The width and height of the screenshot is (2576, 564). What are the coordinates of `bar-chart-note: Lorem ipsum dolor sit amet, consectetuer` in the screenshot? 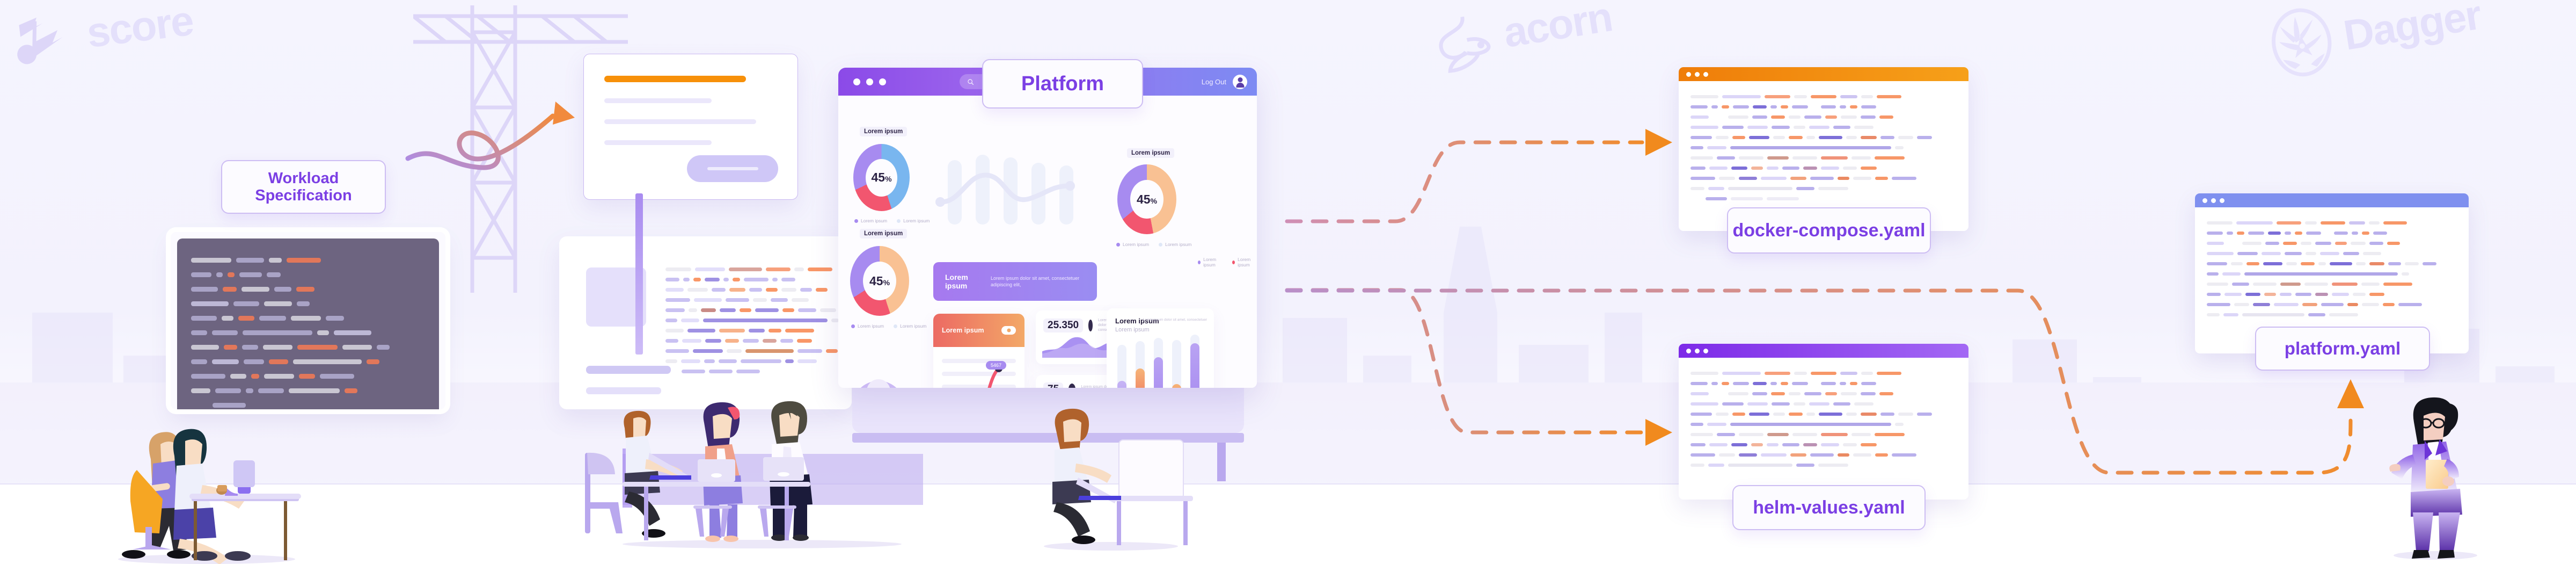 It's located at (1175, 320).